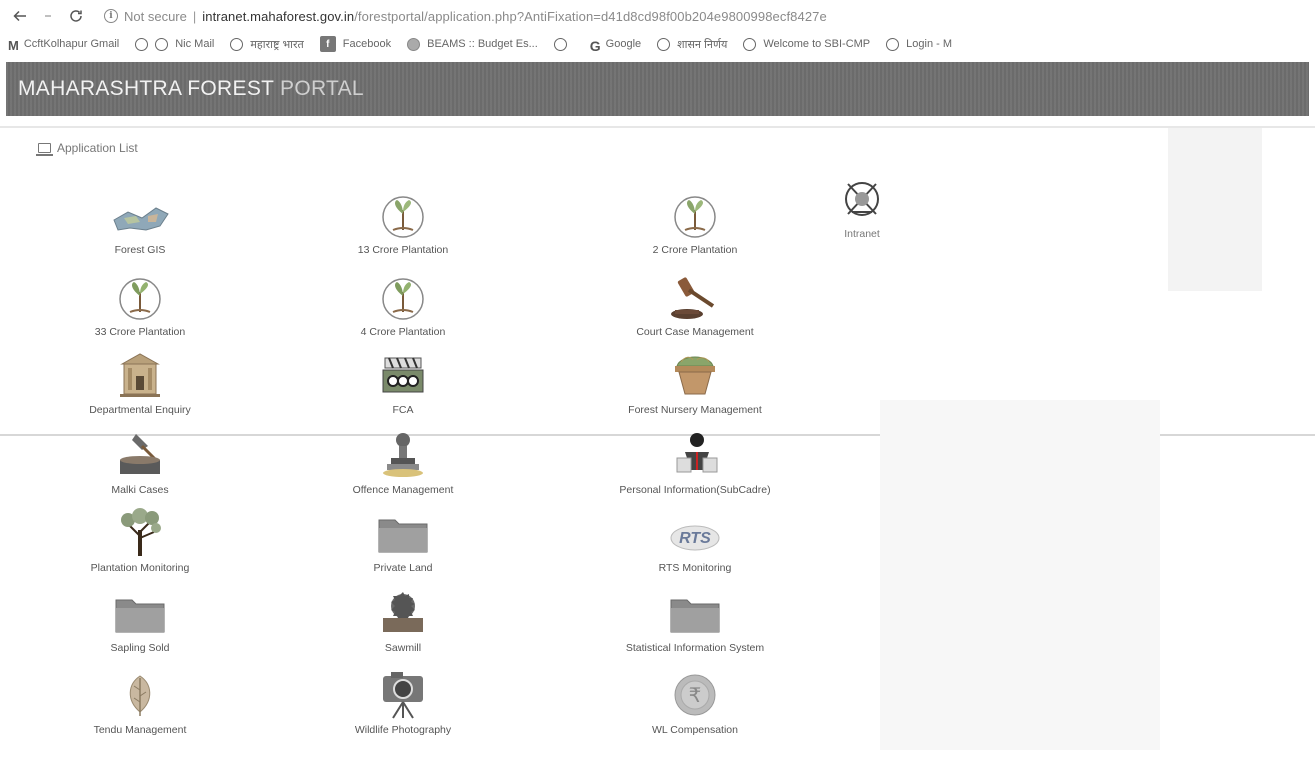  I want to click on security-label: Not secure, so click(155, 16).